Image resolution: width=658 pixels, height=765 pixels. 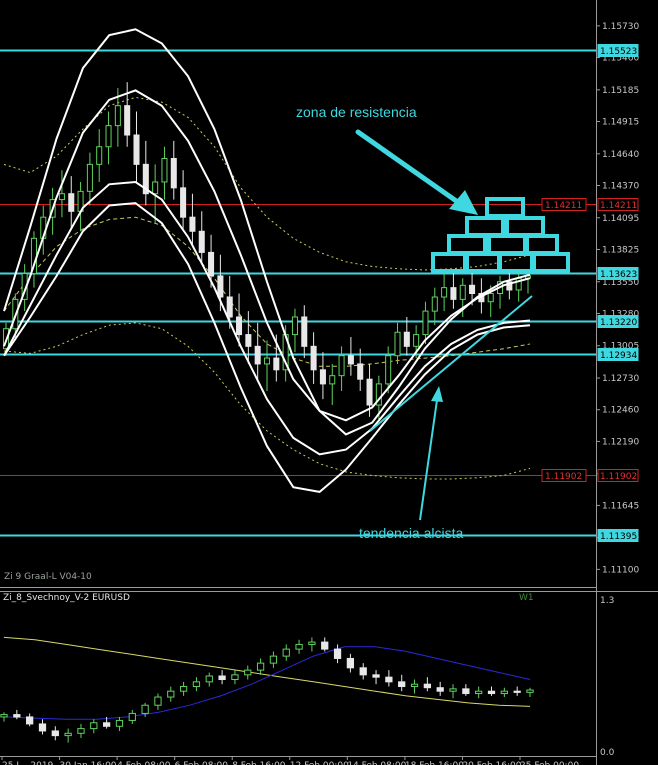 What do you see at coordinates (618, 52) in the screenshot?
I see `level-price-label: 1.15523` at bounding box center [618, 52].